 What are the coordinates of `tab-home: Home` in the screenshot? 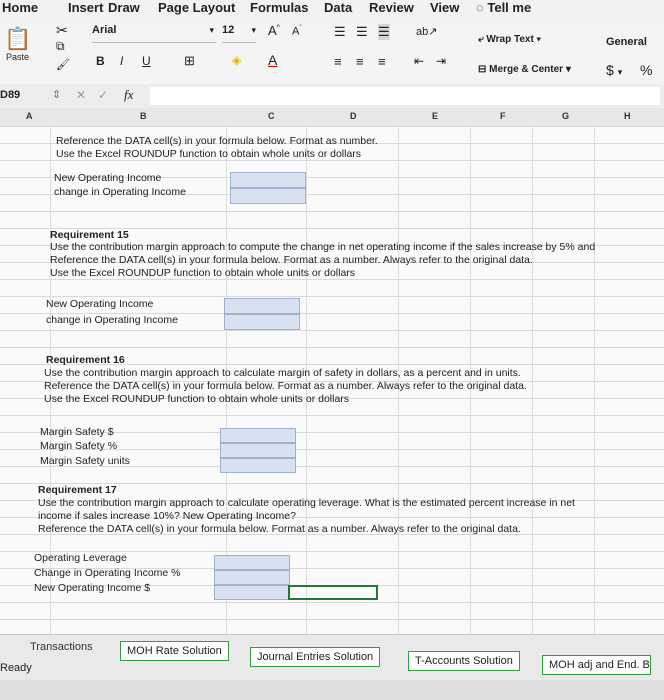 It's located at (20, 7).